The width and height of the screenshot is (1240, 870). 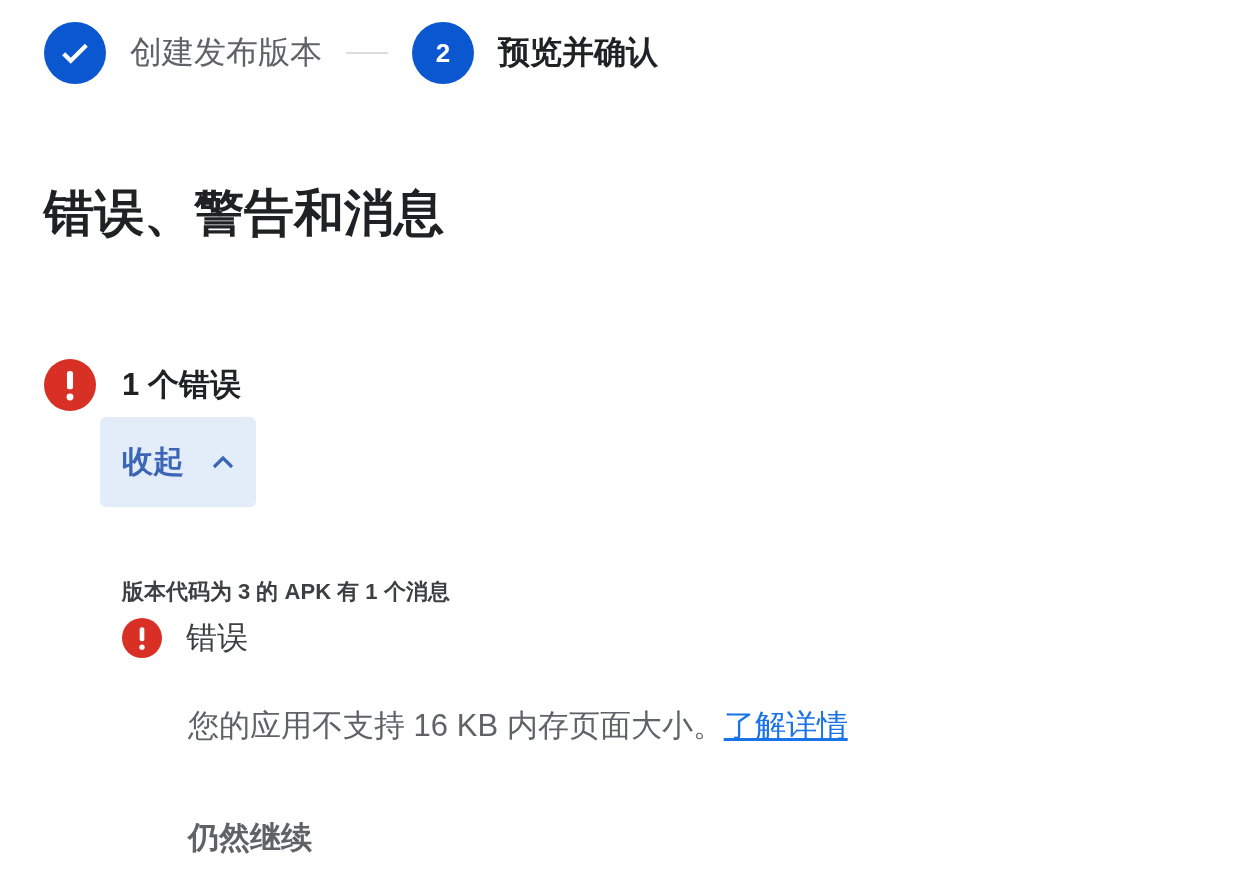 I want to click on message-text: 您的应用不支持 16 KB 内存页面大小。了解详情, so click(x=518, y=726).